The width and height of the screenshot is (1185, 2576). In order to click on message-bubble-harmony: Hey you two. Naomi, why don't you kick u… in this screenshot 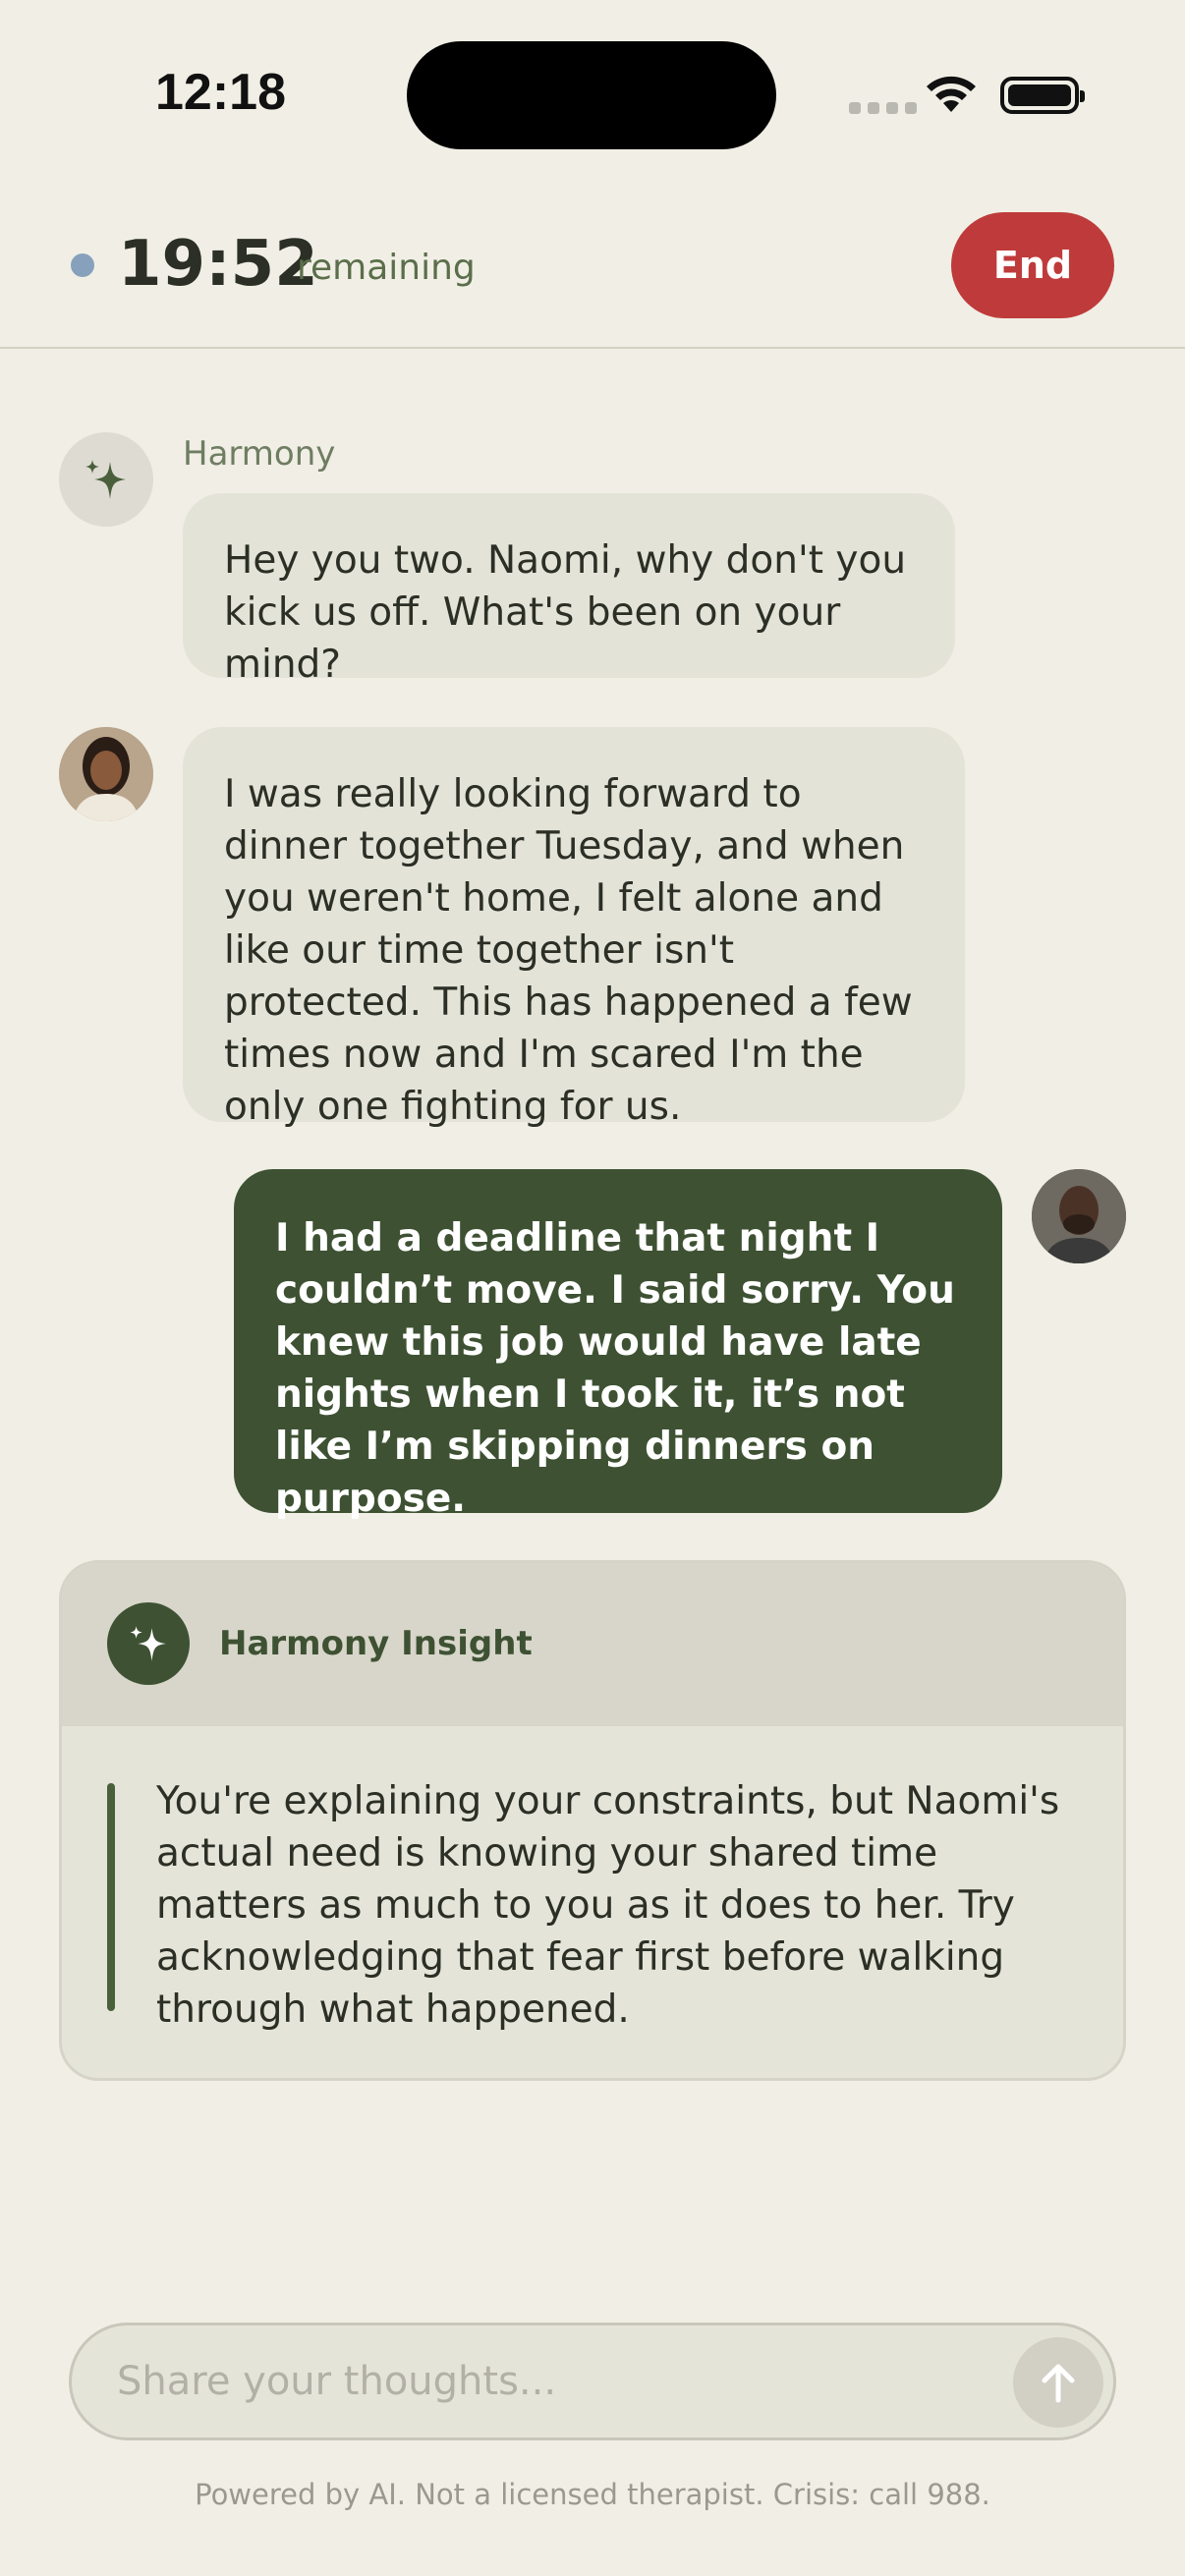, I will do `click(569, 590)`.